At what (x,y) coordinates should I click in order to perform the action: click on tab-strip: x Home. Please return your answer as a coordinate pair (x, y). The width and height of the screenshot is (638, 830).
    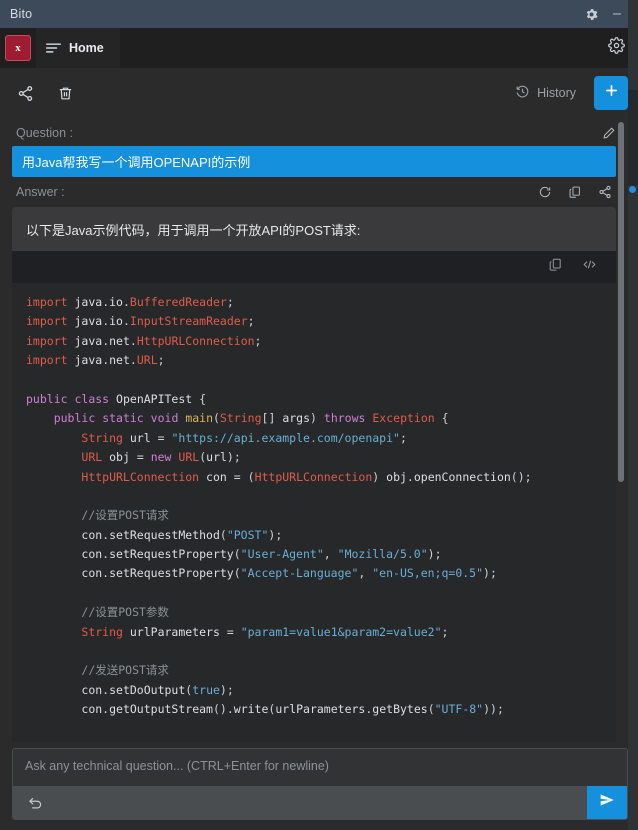
    Looking at the image, I should click on (319, 48).